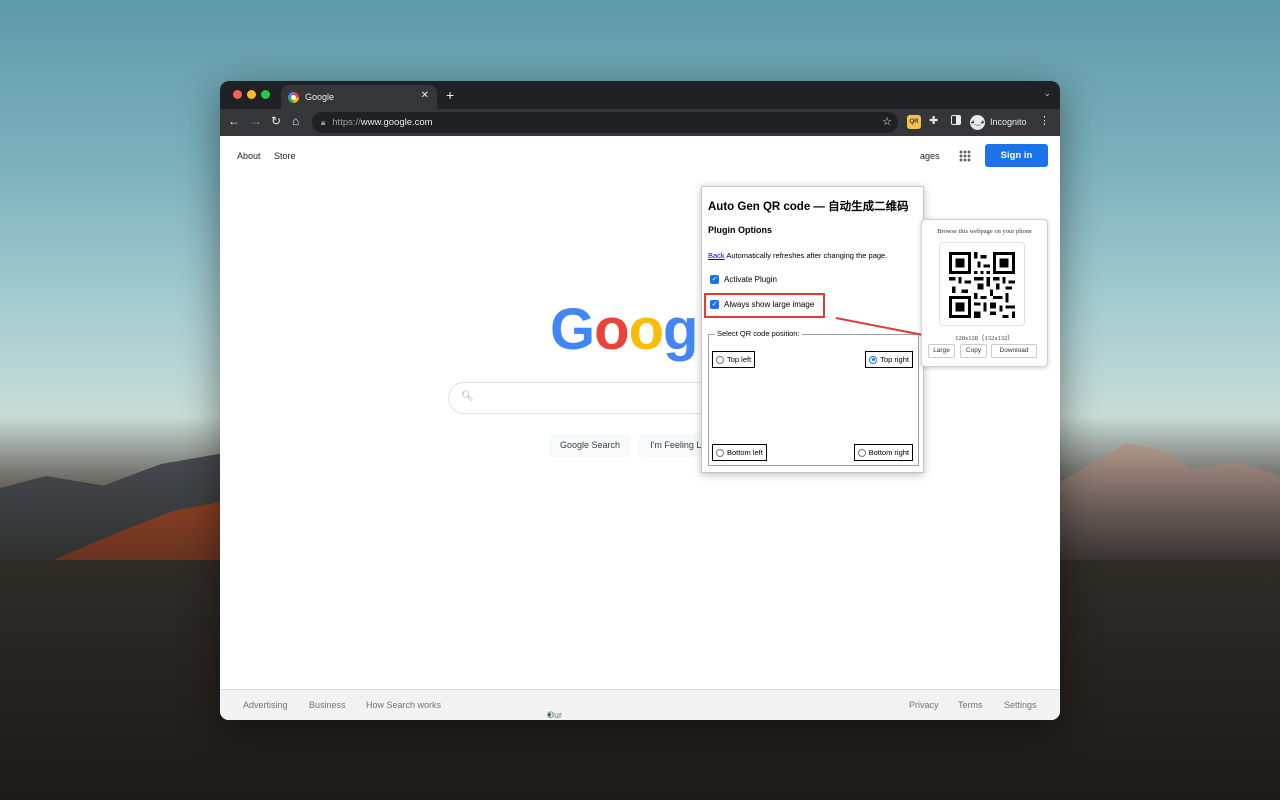 The width and height of the screenshot is (1280, 800). What do you see at coordinates (256, 121) in the screenshot?
I see `forward-arrow-icon: →` at bounding box center [256, 121].